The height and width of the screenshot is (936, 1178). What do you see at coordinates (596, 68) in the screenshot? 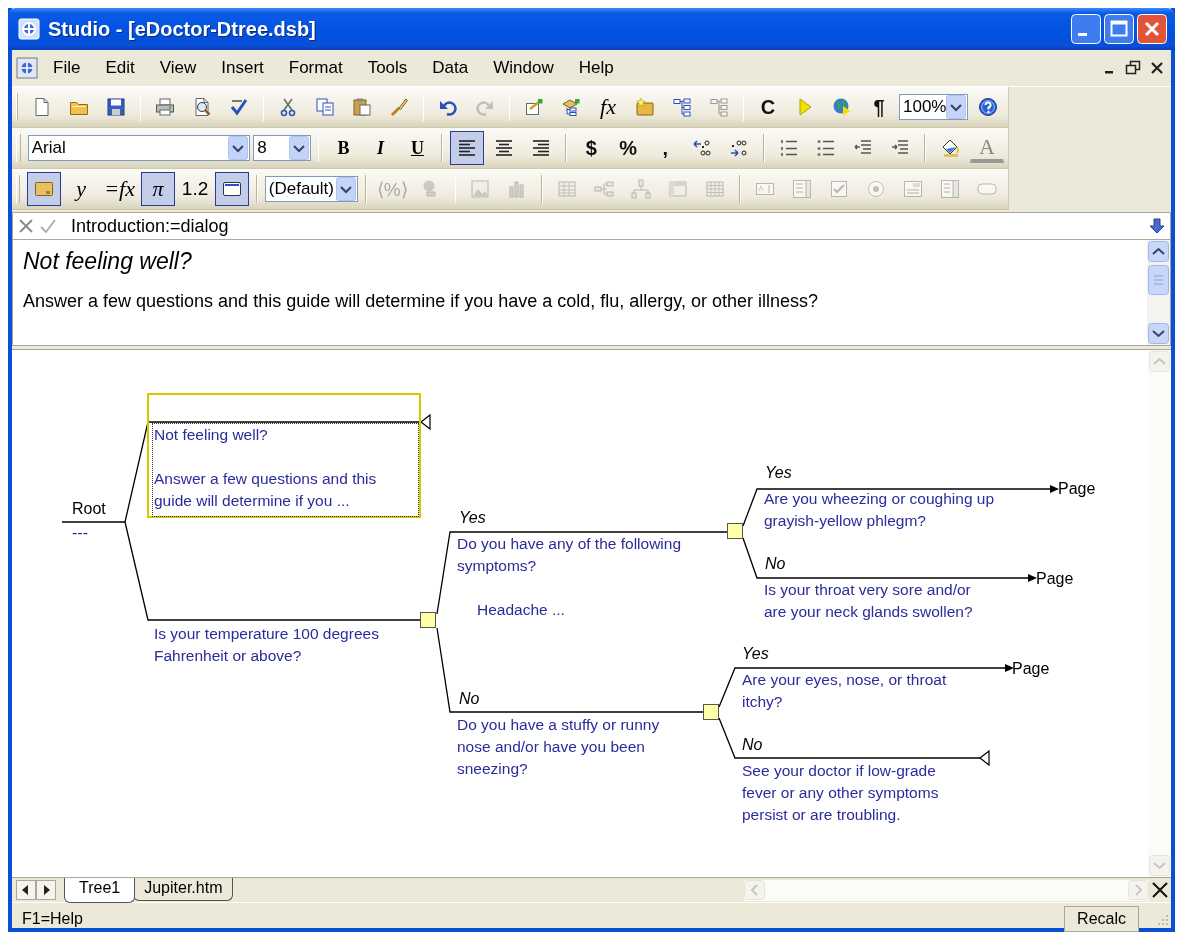
I see `menu-item: Help` at bounding box center [596, 68].